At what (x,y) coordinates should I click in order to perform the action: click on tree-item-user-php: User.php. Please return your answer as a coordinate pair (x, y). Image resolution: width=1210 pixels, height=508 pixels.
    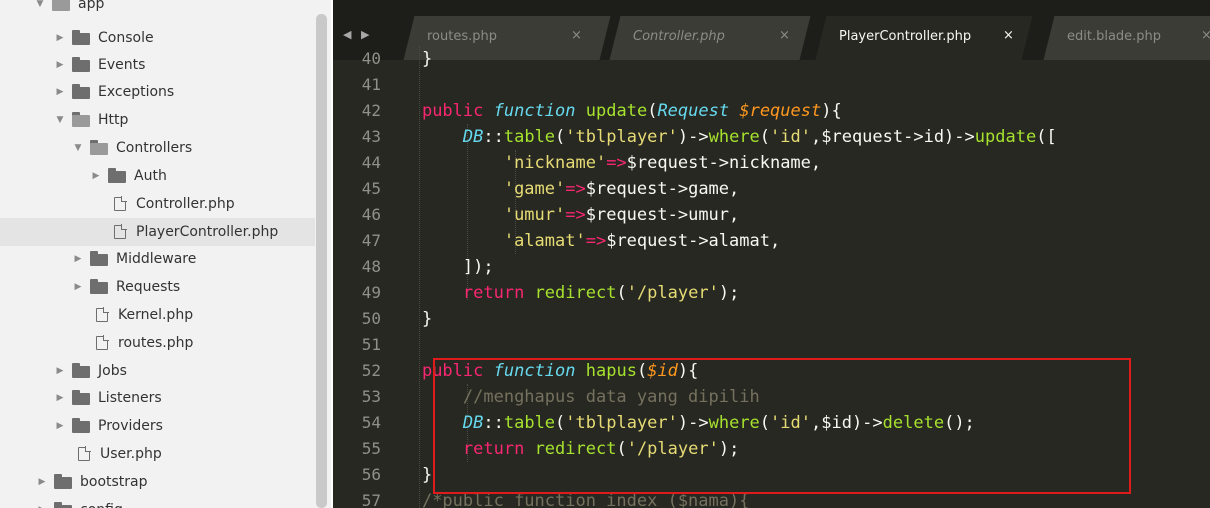
    Looking at the image, I should click on (157, 454).